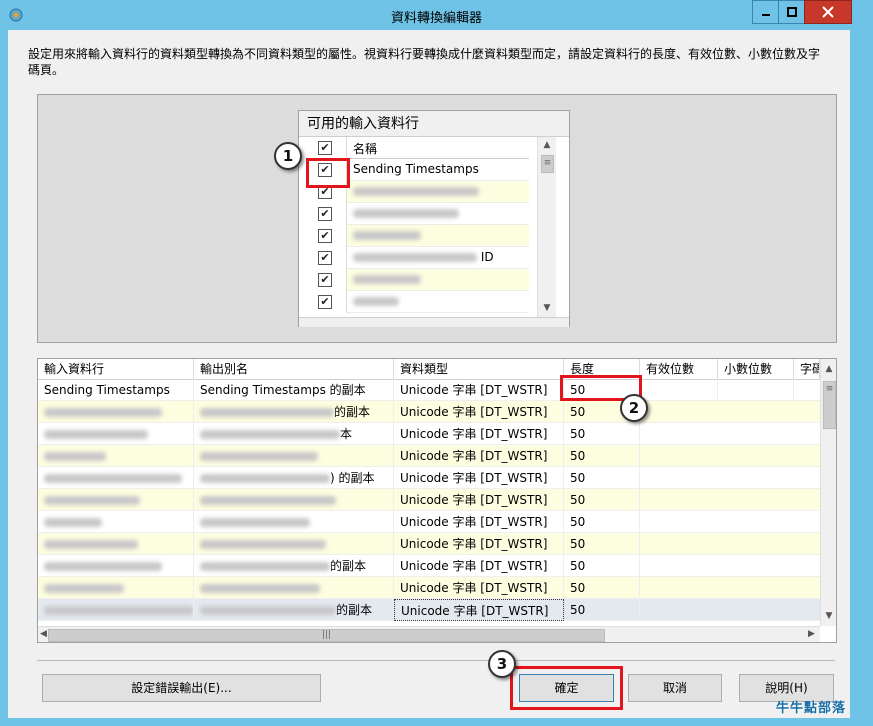 The image size is (873, 726). I want to click on cell-precision, so click(679, 390).